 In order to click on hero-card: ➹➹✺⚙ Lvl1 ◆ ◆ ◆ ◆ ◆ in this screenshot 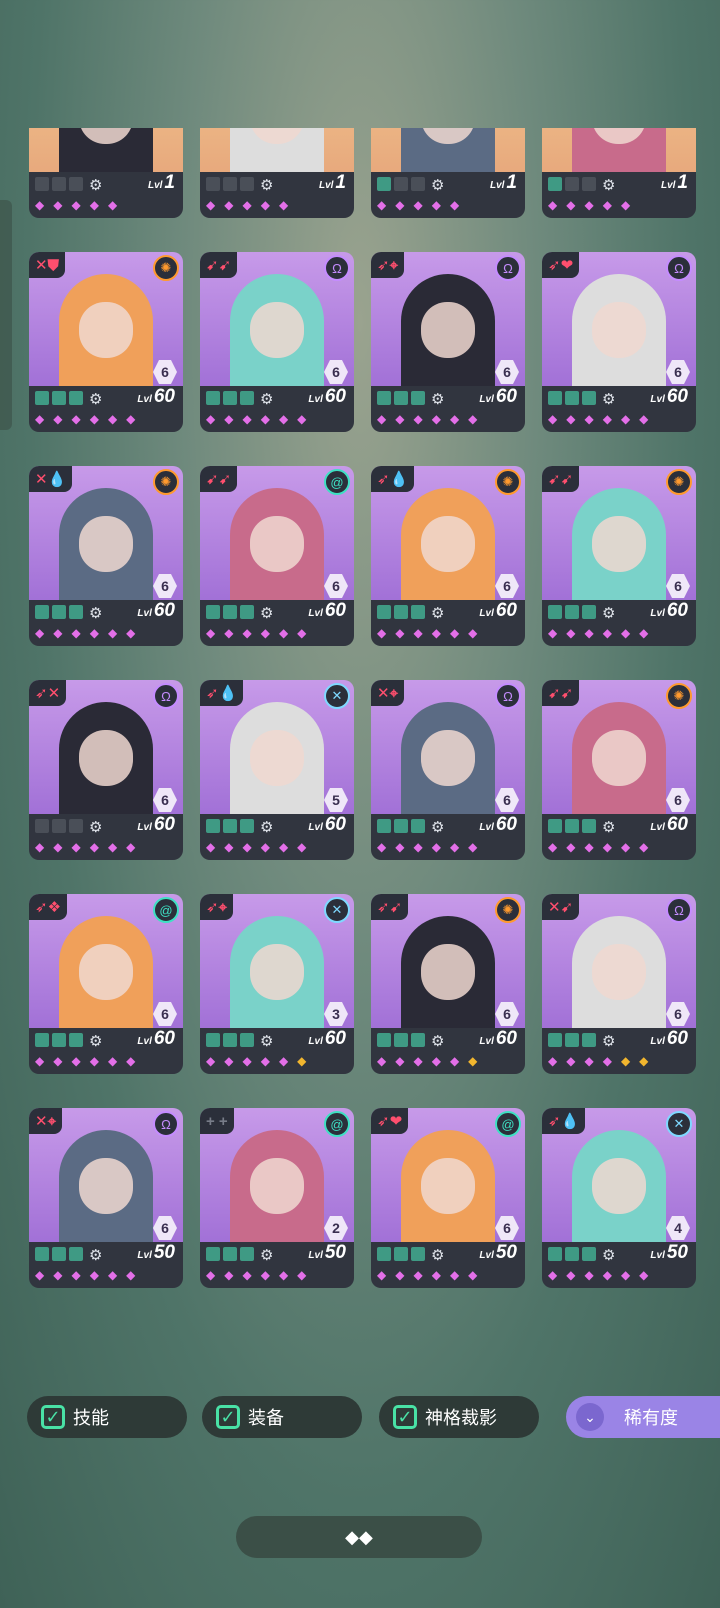, I will do `click(277, 173)`.